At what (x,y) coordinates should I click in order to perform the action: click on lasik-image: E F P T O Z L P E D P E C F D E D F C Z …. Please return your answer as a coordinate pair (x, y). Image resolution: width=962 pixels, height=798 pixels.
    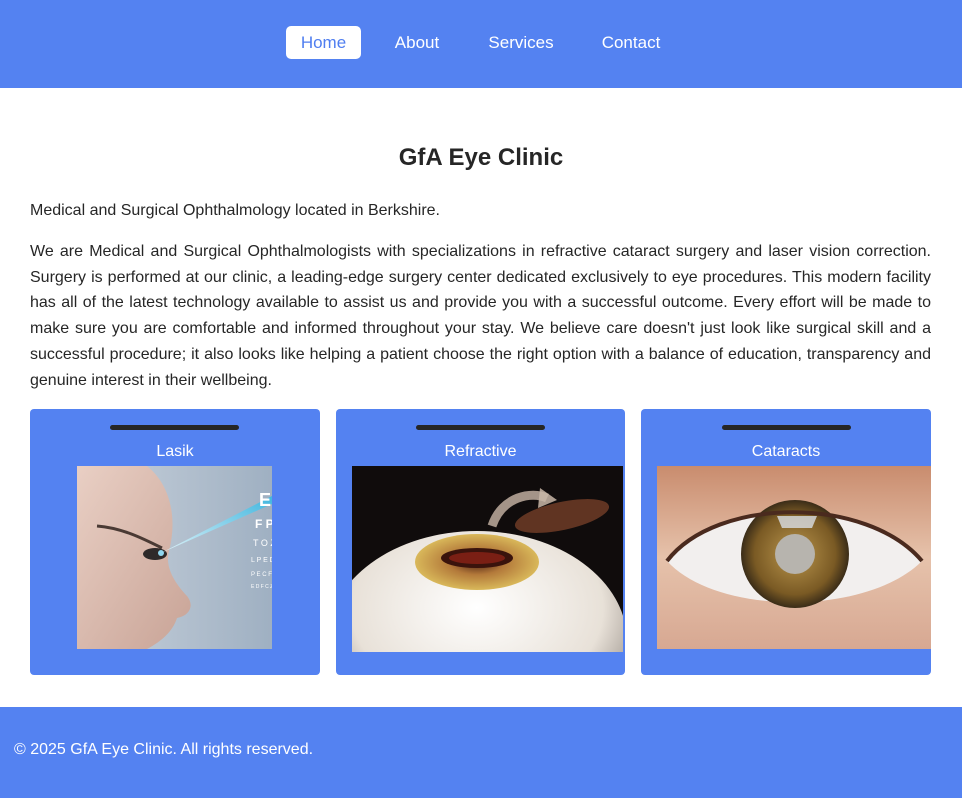
    Looking at the image, I should click on (174, 557).